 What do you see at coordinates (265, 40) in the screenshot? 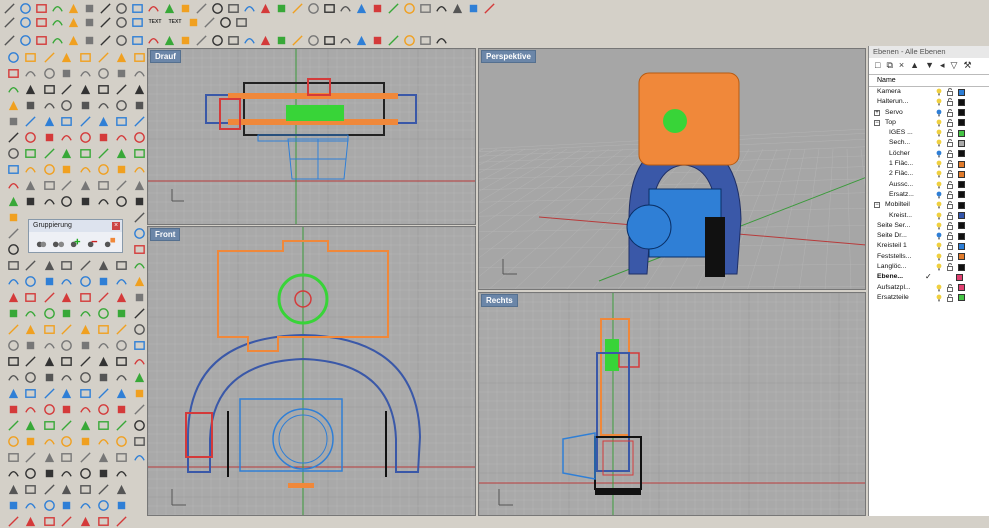
I see `car-icon` at bounding box center [265, 40].